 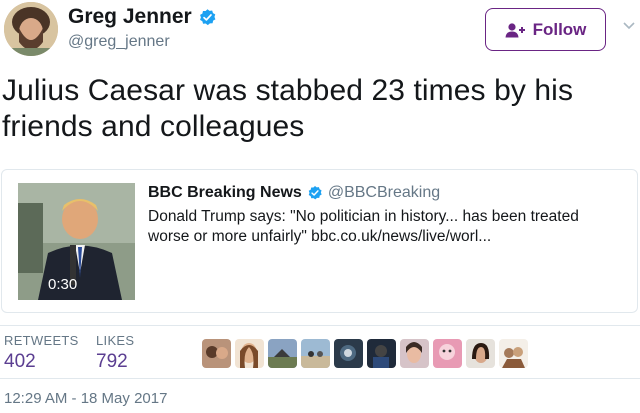 I want to click on video-thumbnail: 0:30, so click(x=76, y=241).